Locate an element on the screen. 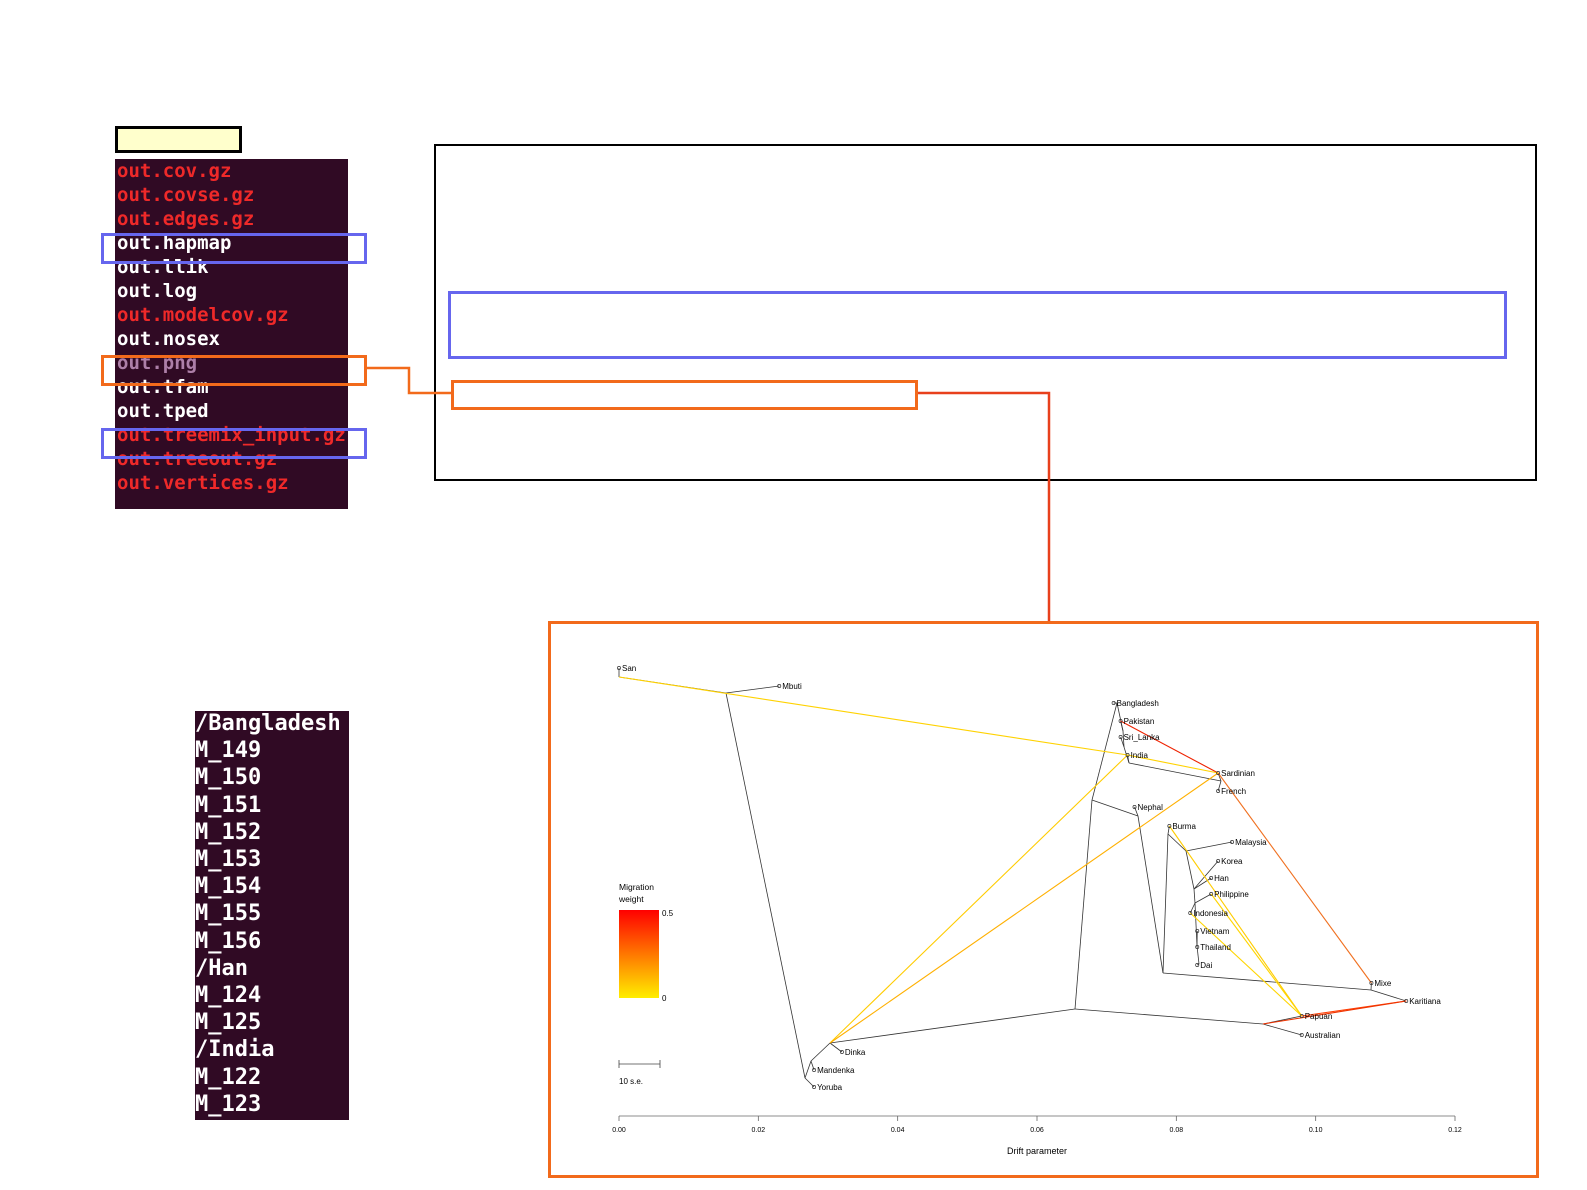  legend-max-label: 0.5 is located at coordinates (668, 913).